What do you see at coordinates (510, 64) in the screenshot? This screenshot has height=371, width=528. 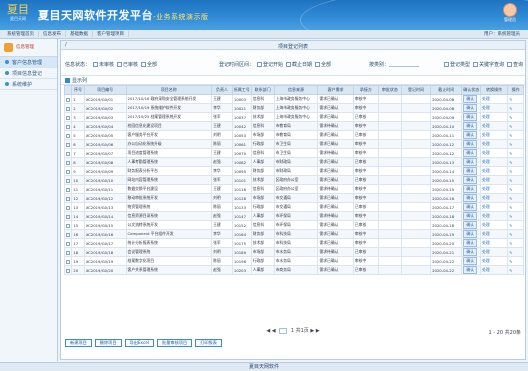 I see `search-button` at bounding box center [510, 64].